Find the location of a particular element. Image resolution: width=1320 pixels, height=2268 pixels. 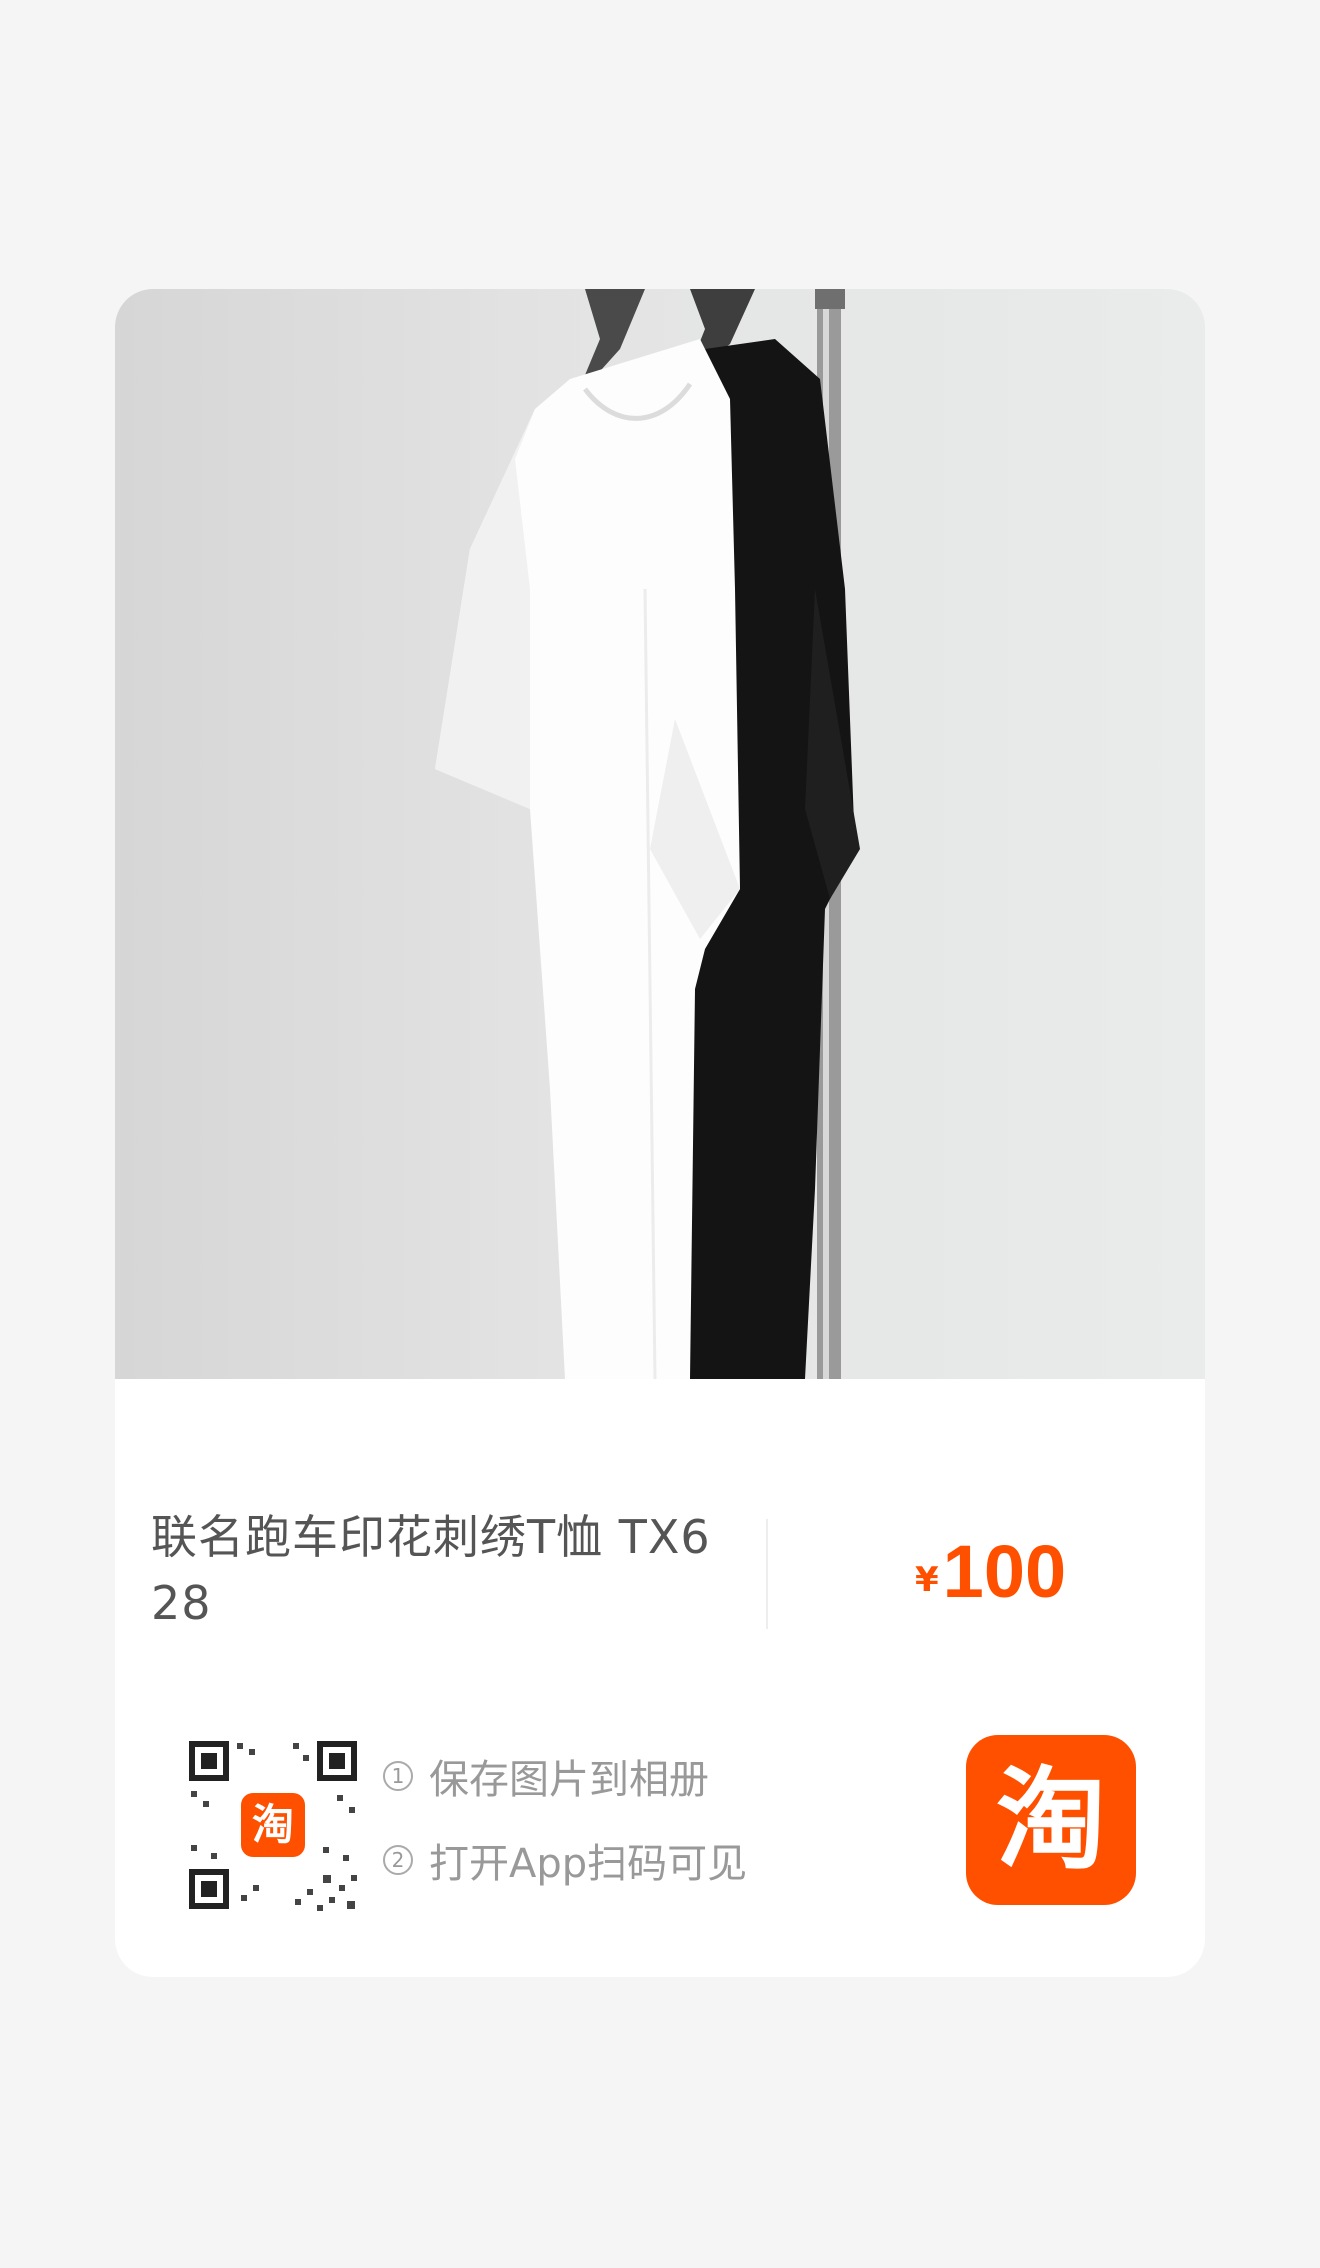

divider is located at coordinates (767, 1574).